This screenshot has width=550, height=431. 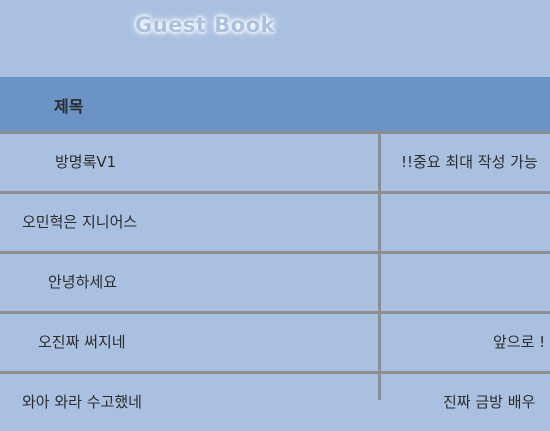 What do you see at coordinates (469, 162) in the screenshot?
I see `row-content: !!중요 최대 작성 가능` at bounding box center [469, 162].